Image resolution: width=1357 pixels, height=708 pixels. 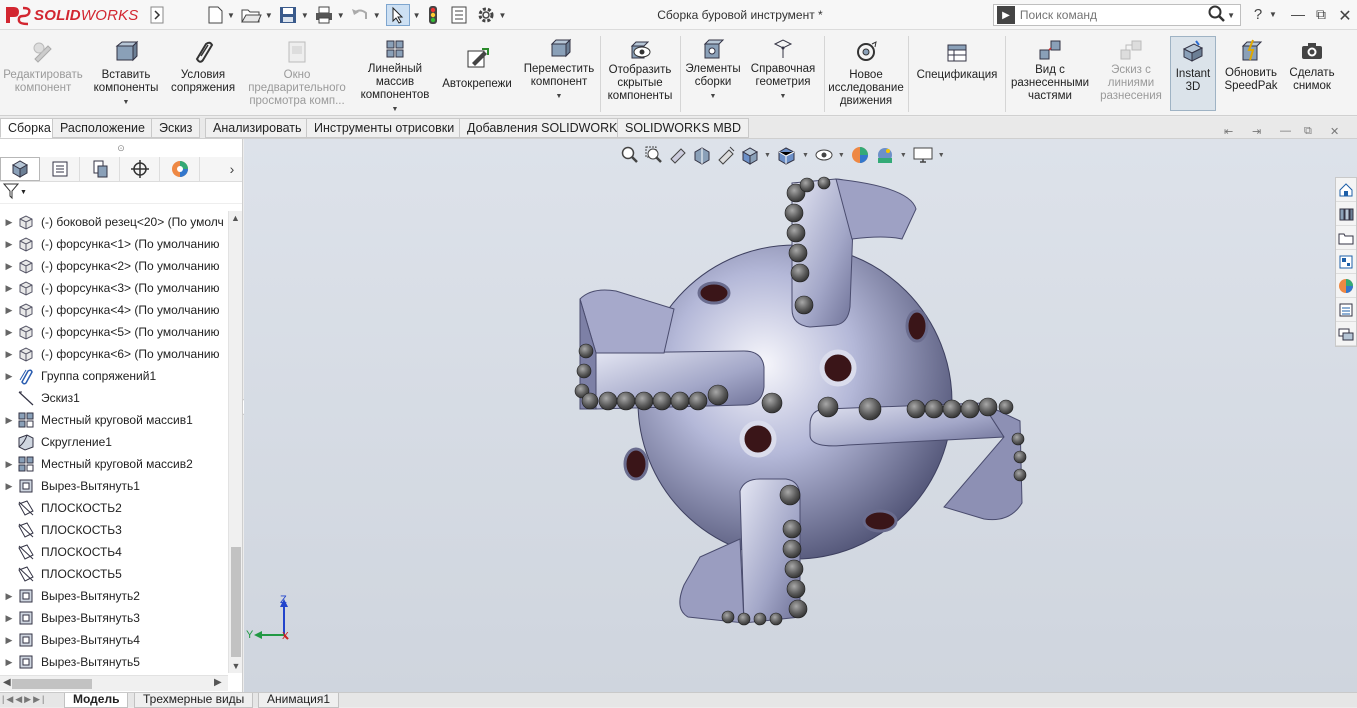 I want to click on appearances-icon, so click(x=1346, y=286).